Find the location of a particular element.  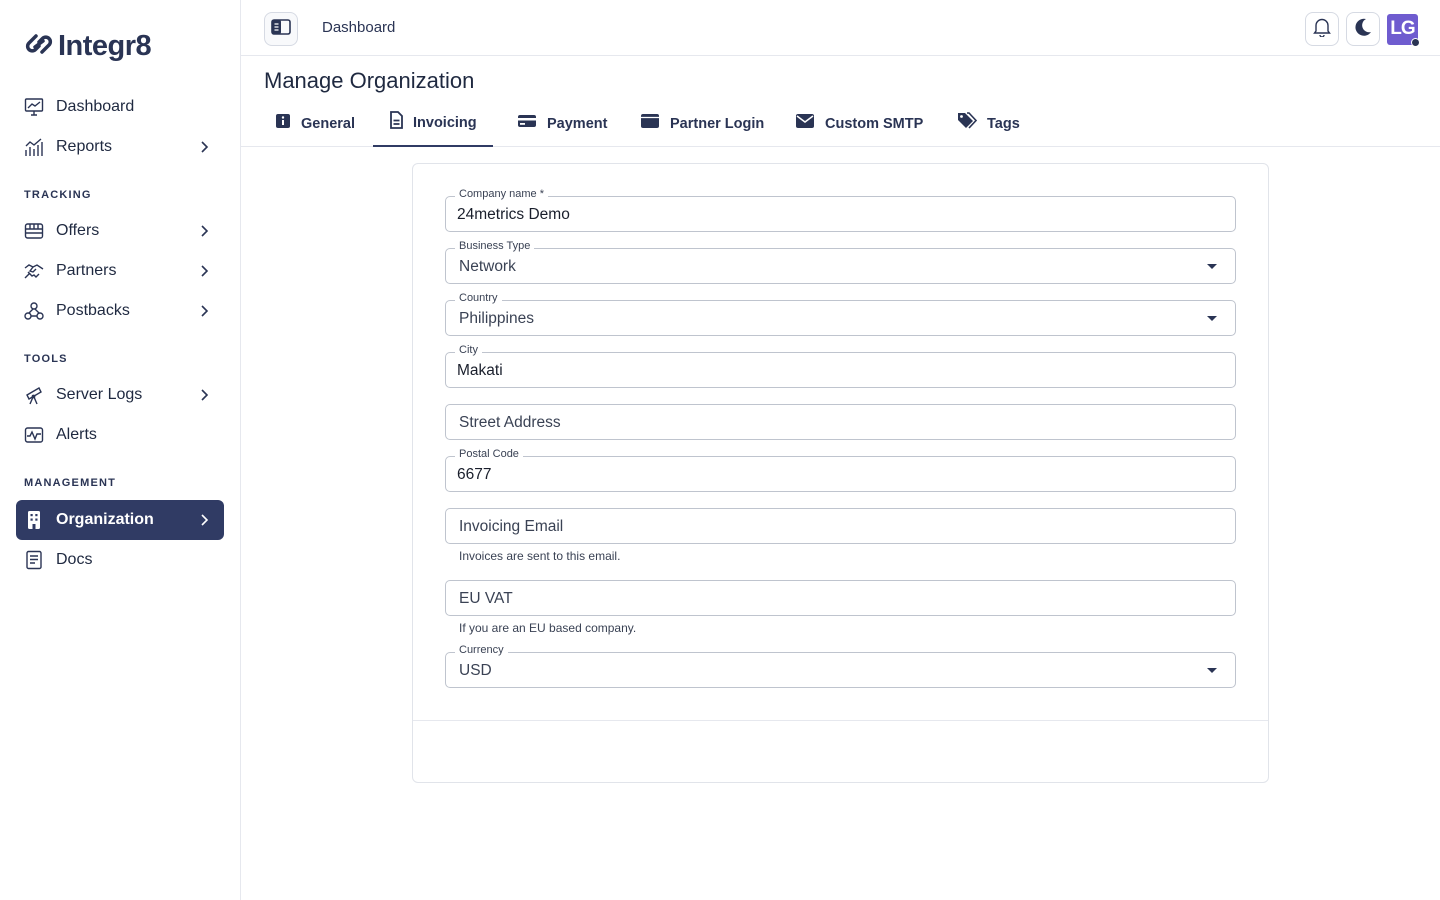

sidebar-item-label: Organization is located at coordinates (105, 519).